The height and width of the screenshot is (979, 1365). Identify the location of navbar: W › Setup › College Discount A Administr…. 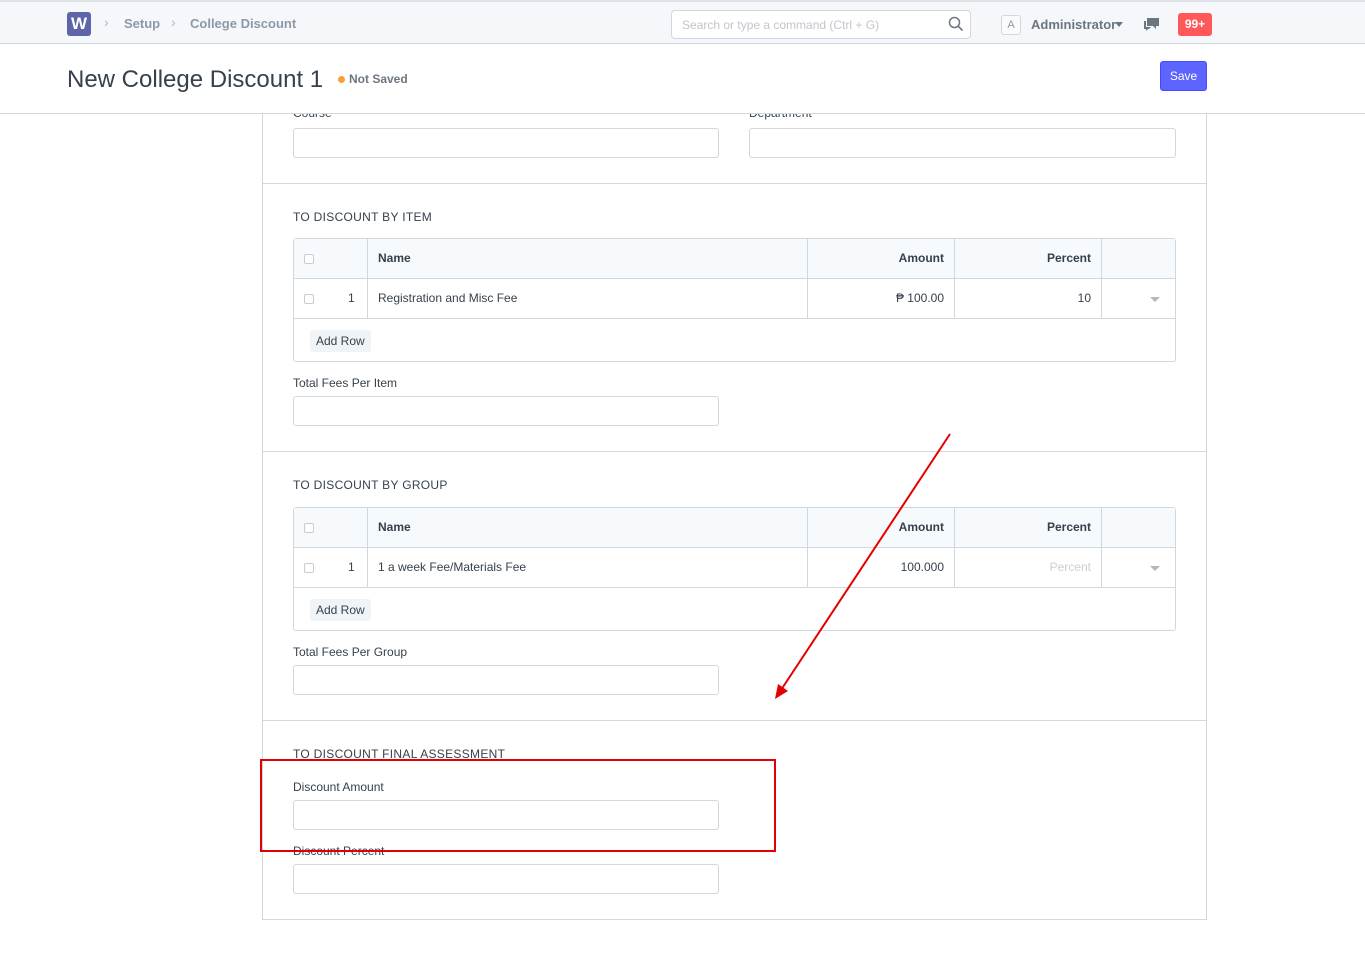
(682, 22).